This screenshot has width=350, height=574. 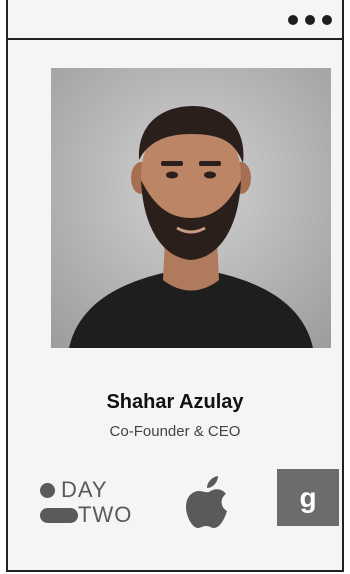 What do you see at coordinates (175, 402) in the screenshot?
I see `person-name: Shahar Azulay` at bounding box center [175, 402].